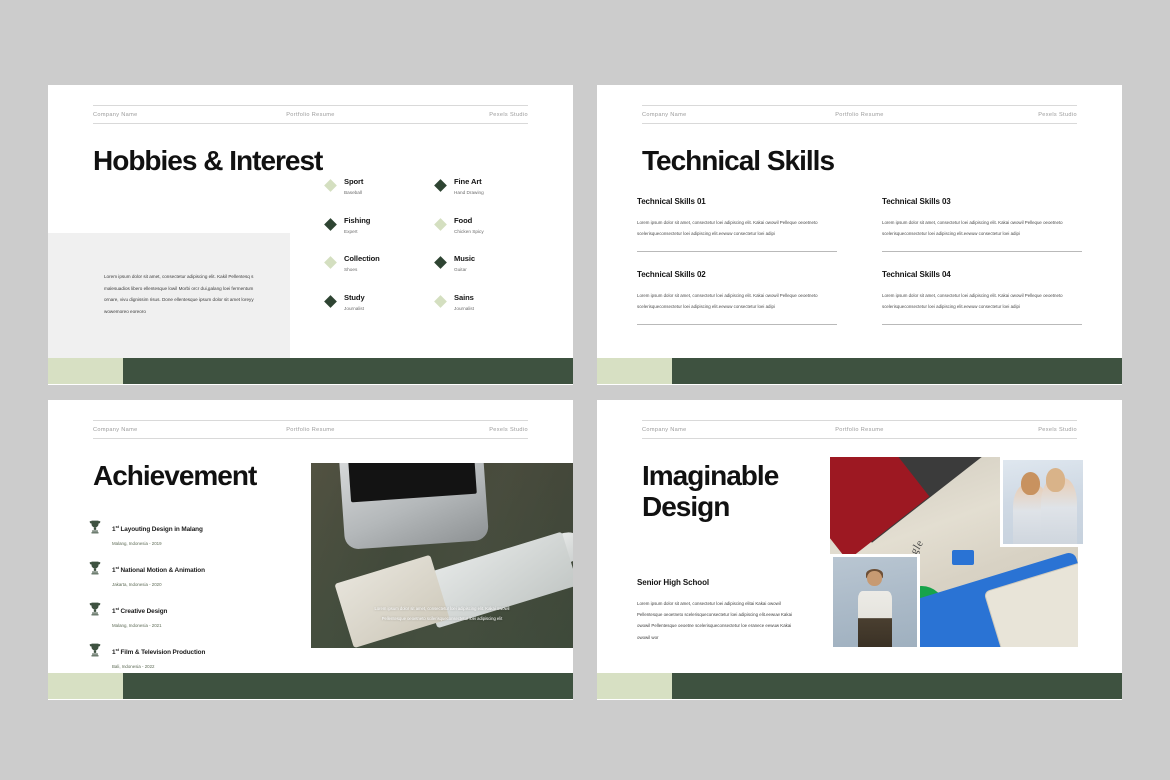 The image size is (1170, 780). Describe the element at coordinates (208, 160) in the screenshot. I see `page-title: Hobbies & Interest` at that location.